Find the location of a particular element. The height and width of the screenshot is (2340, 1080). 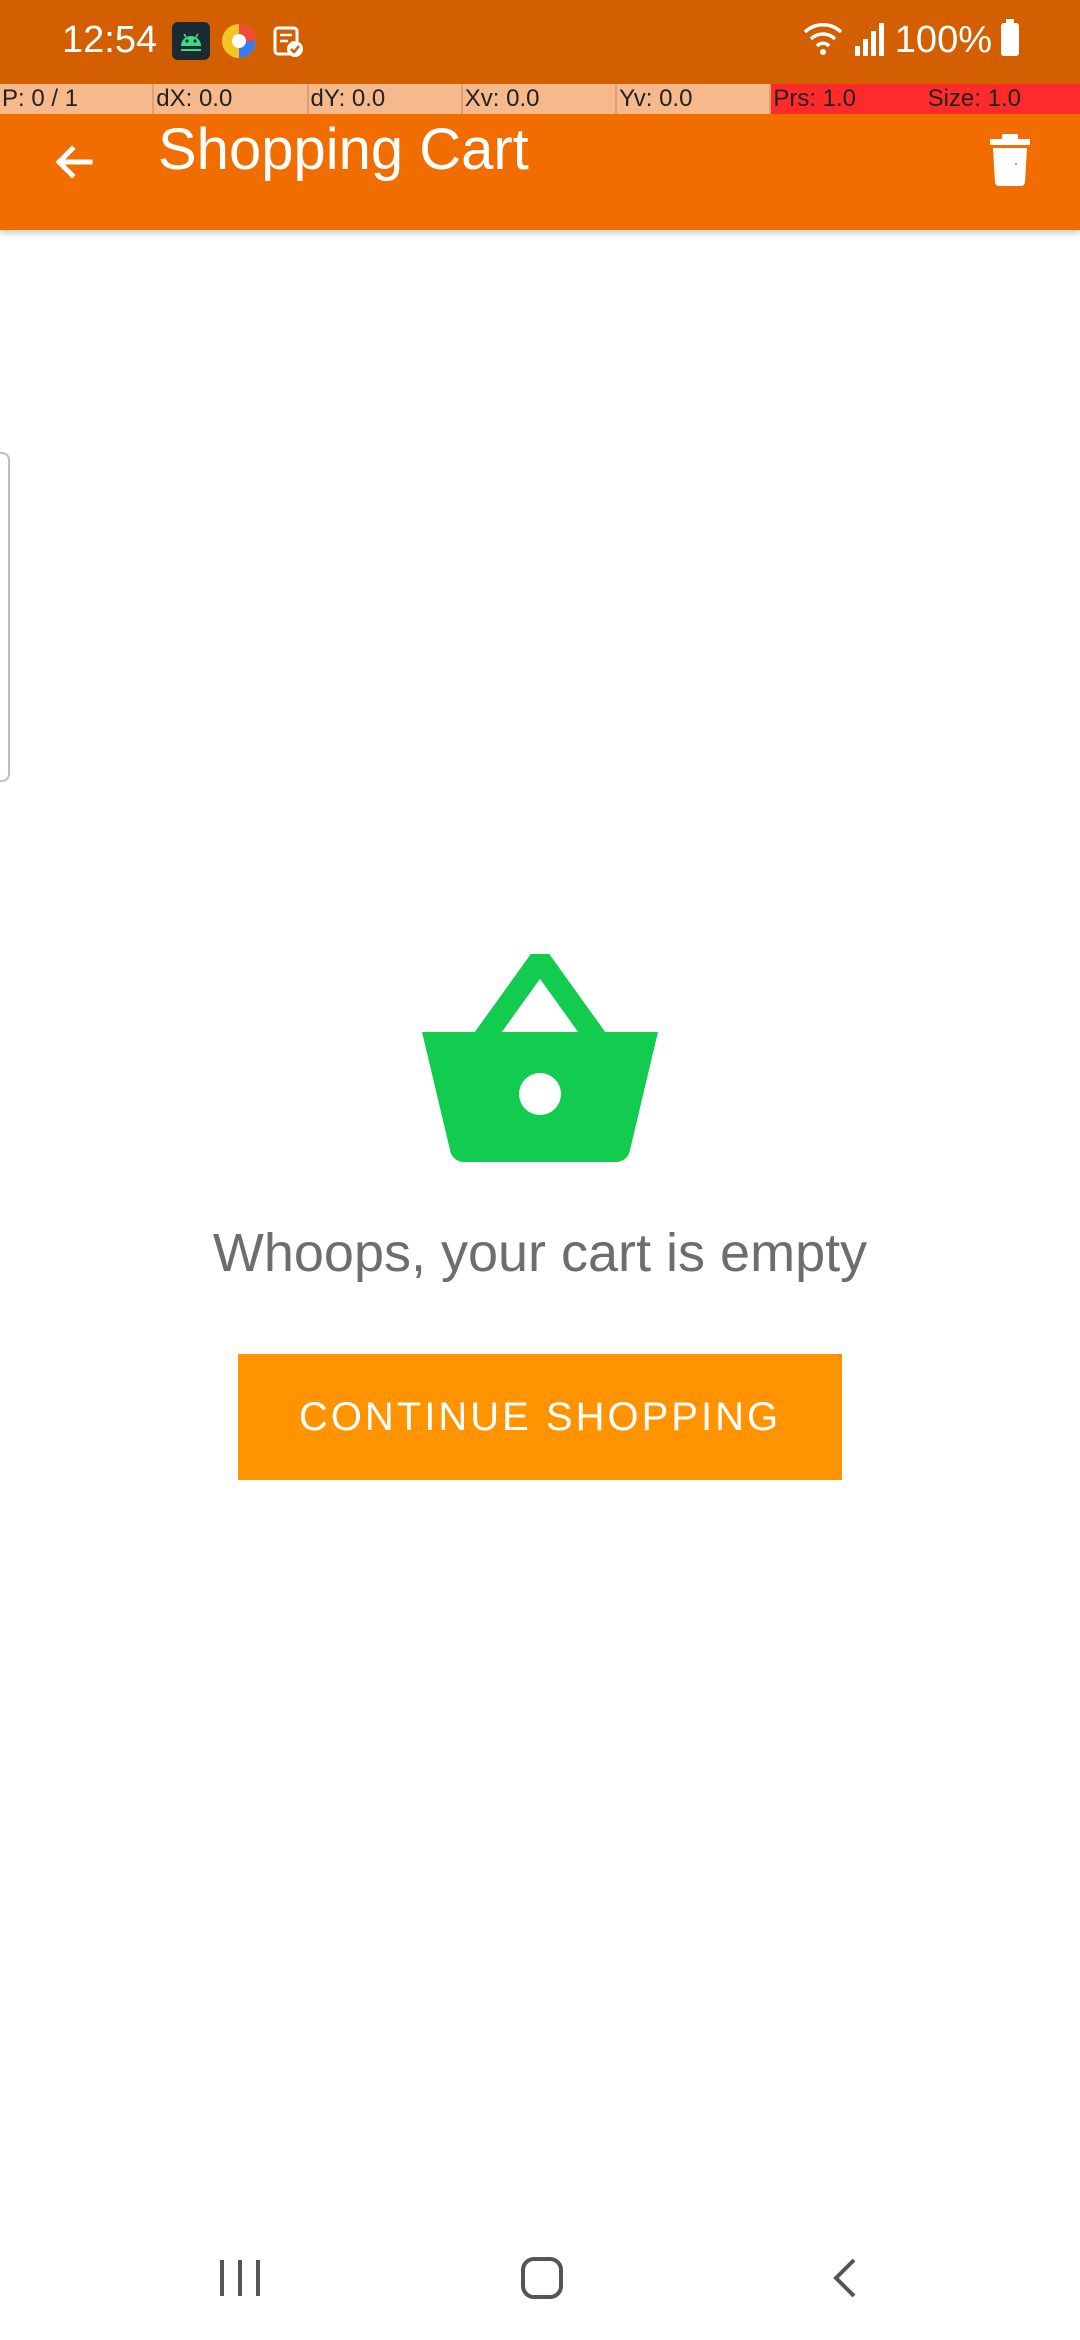

debug-xv: Xv: 0.0 is located at coordinates (540, 99).